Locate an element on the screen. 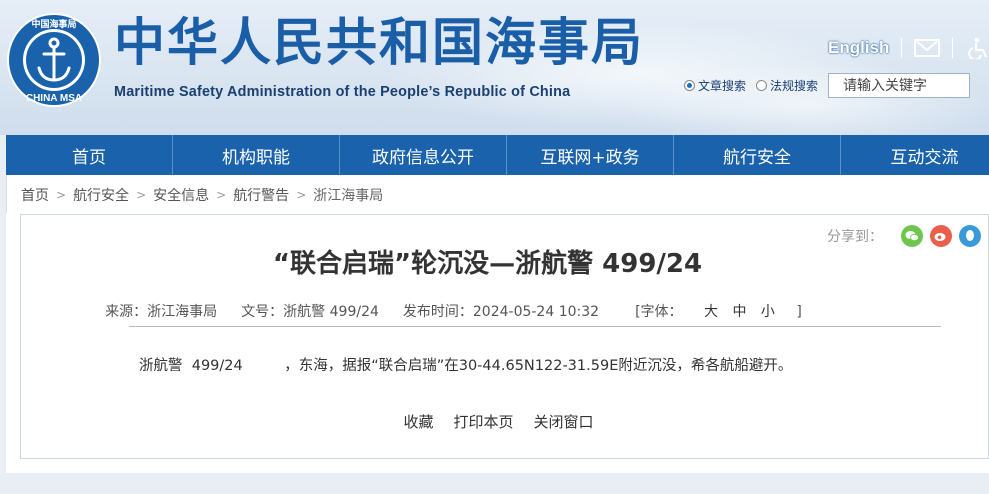 The width and height of the screenshot is (989, 494). nav-item-internet-gov: 互联网+政务 is located at coordinates (590, 155).